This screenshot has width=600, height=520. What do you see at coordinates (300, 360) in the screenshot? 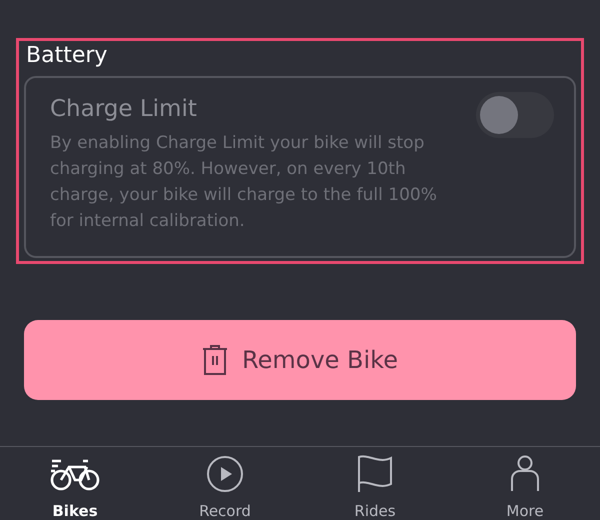
I see `remove-bike-button: Remove Bike` at bounding box center [300, 360].